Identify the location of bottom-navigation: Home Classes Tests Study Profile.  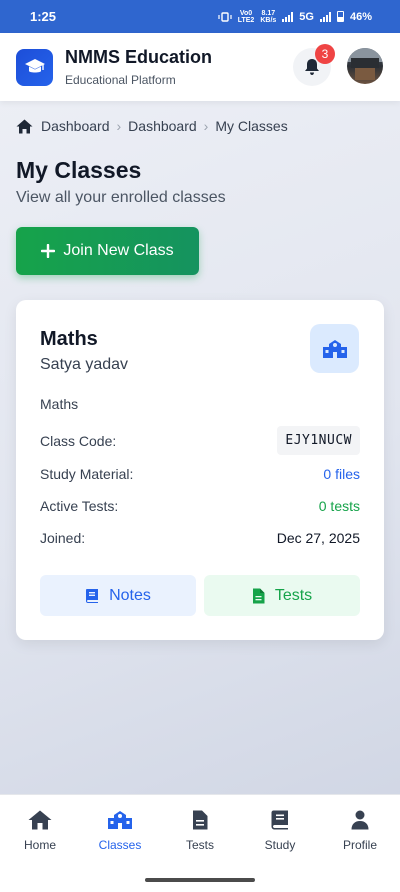
(200, 830).